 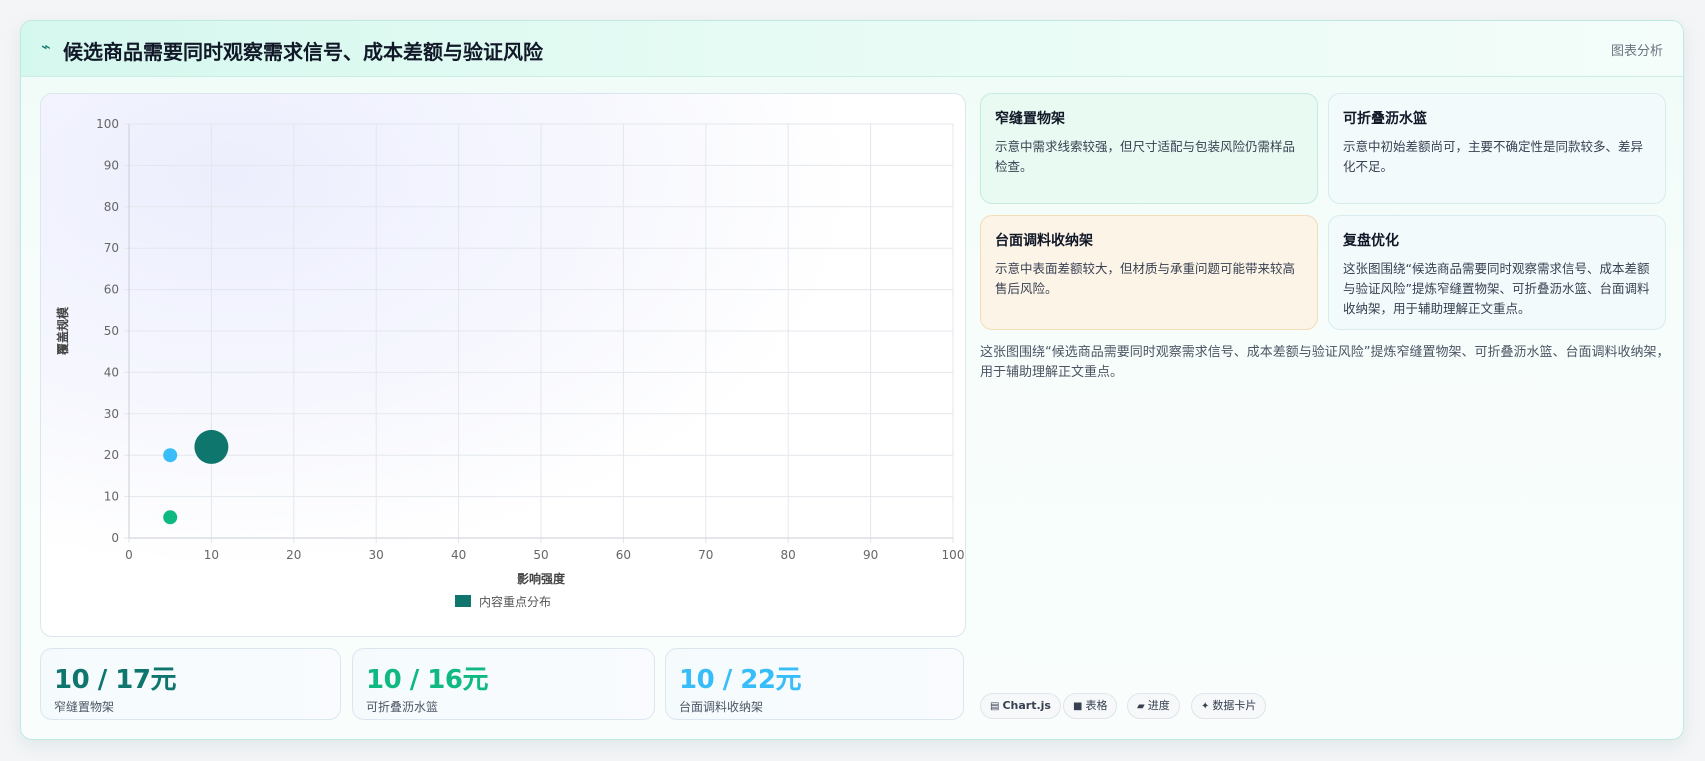 I want to click on y-tick-label: 80, so click(x=111, y=207).